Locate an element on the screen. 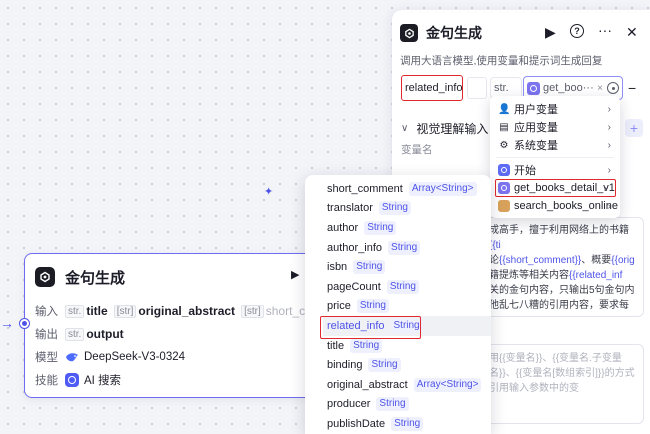  skill-name: AI 搜索 is located at coordinates (103, 381).